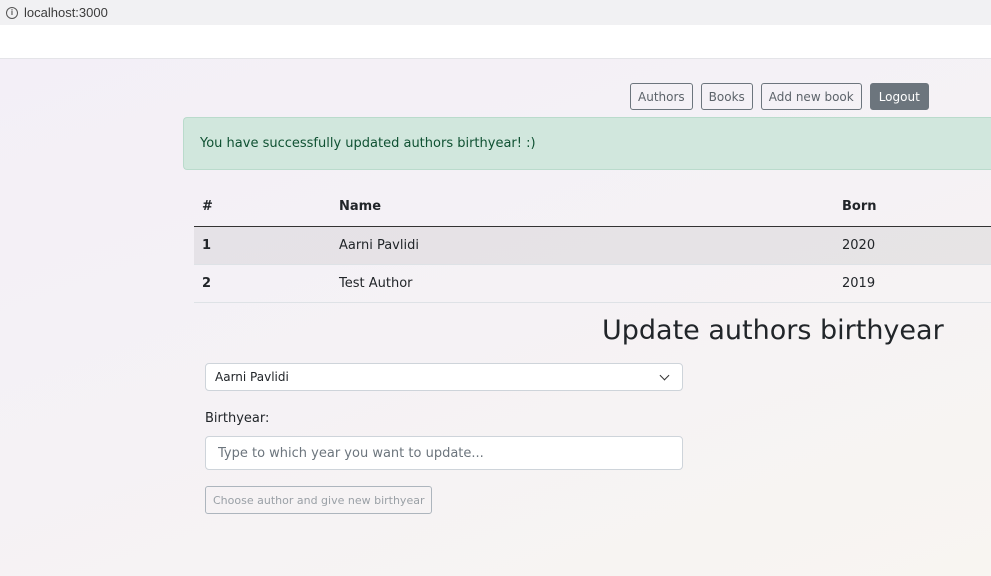 This screenshot has height=576, width=991. I want to click on chevron-down-icon, so click(664, 375).